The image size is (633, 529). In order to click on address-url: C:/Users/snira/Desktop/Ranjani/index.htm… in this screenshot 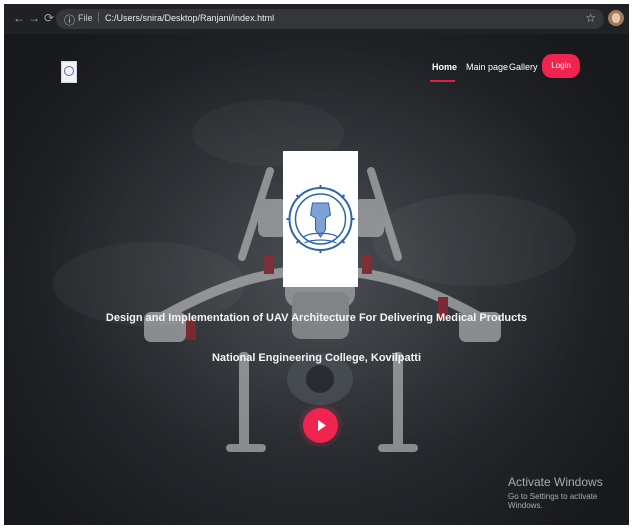, I will do `click(190, 18)`.